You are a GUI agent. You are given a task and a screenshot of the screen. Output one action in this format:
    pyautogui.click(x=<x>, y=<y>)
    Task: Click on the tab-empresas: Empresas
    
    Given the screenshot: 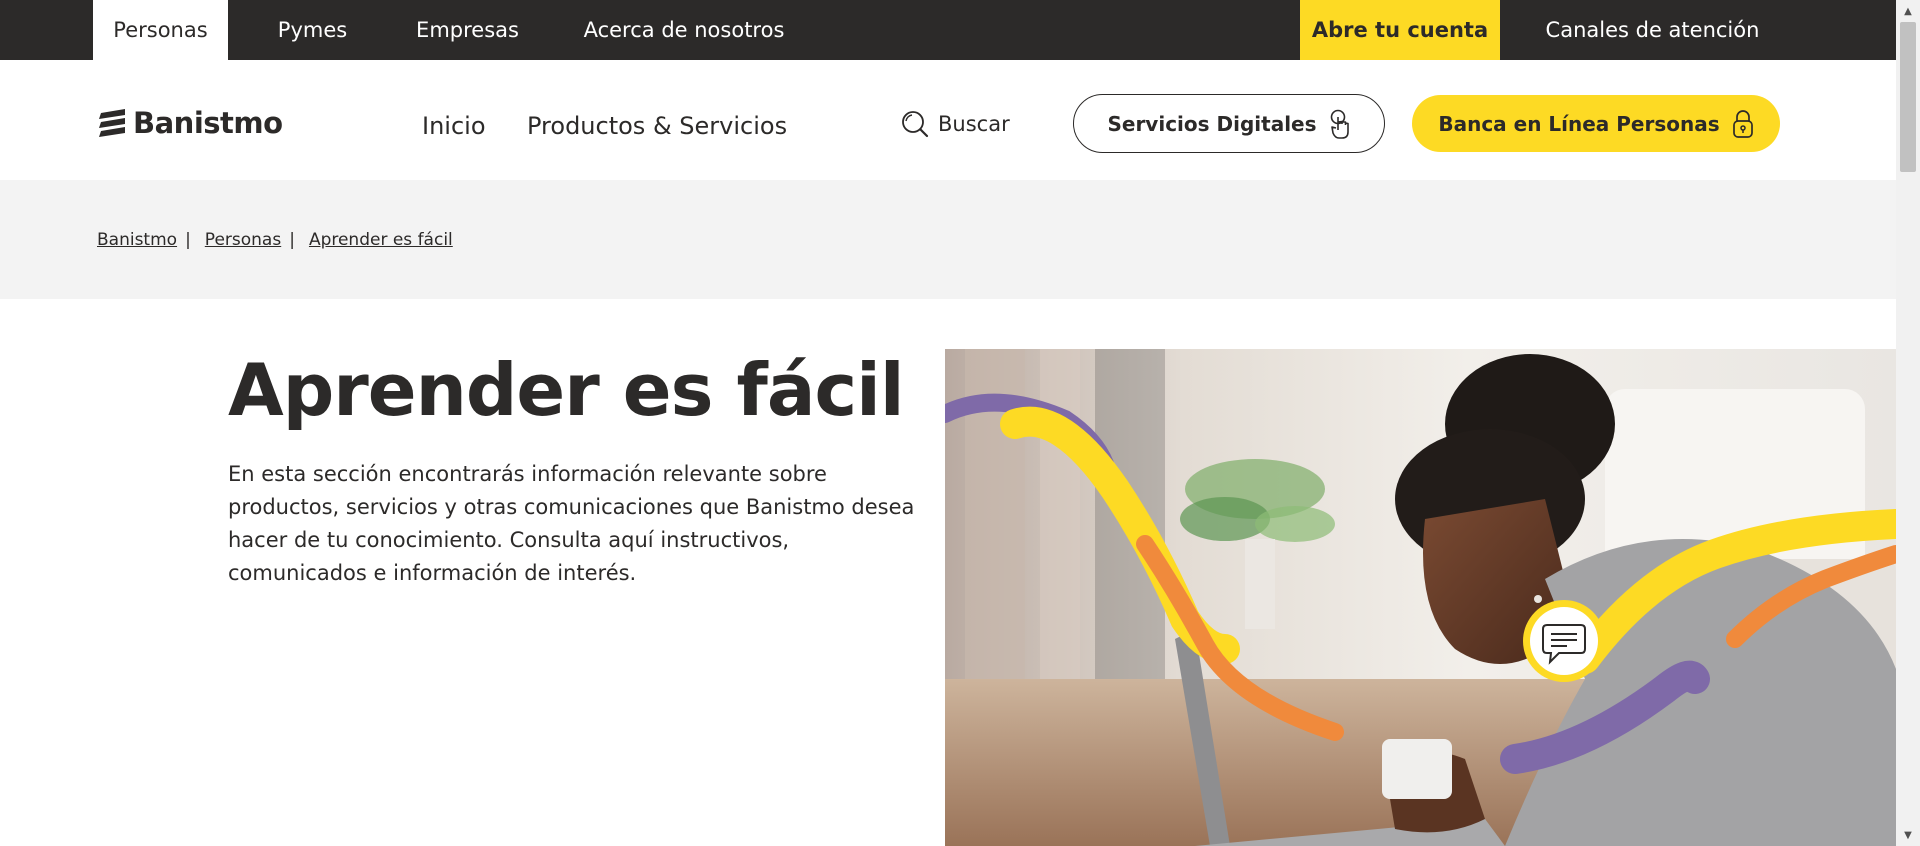 What is the action you would take?
    pyautogui.click(x=467, y=30)
    